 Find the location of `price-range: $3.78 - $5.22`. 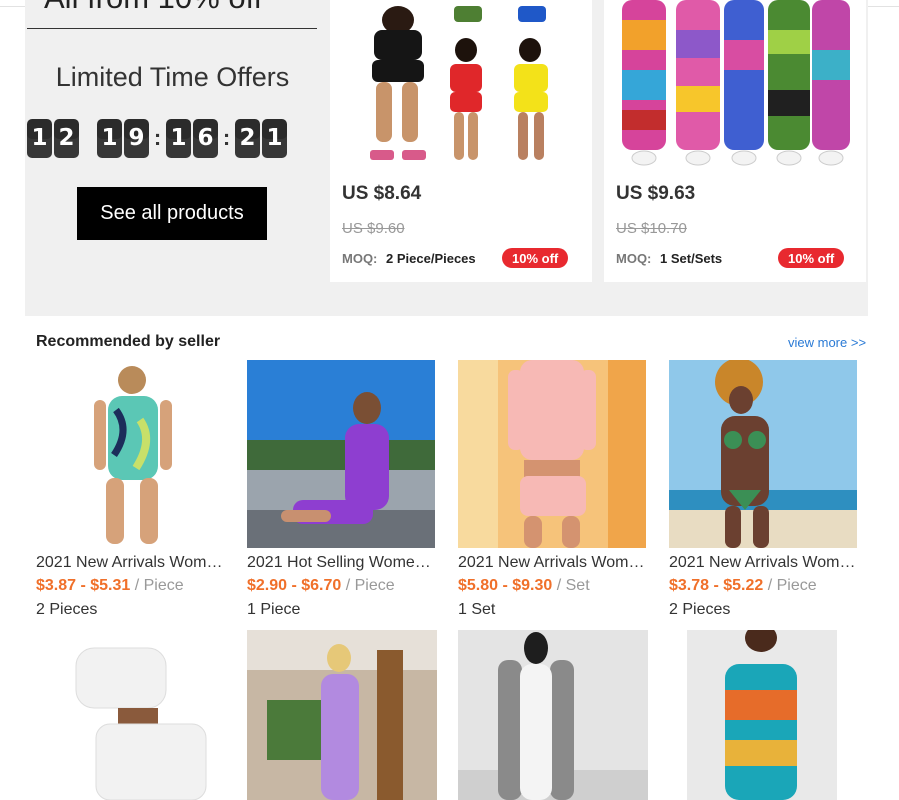

price-range: $3.78 - $5.22 is located at coordinates (716, 585).